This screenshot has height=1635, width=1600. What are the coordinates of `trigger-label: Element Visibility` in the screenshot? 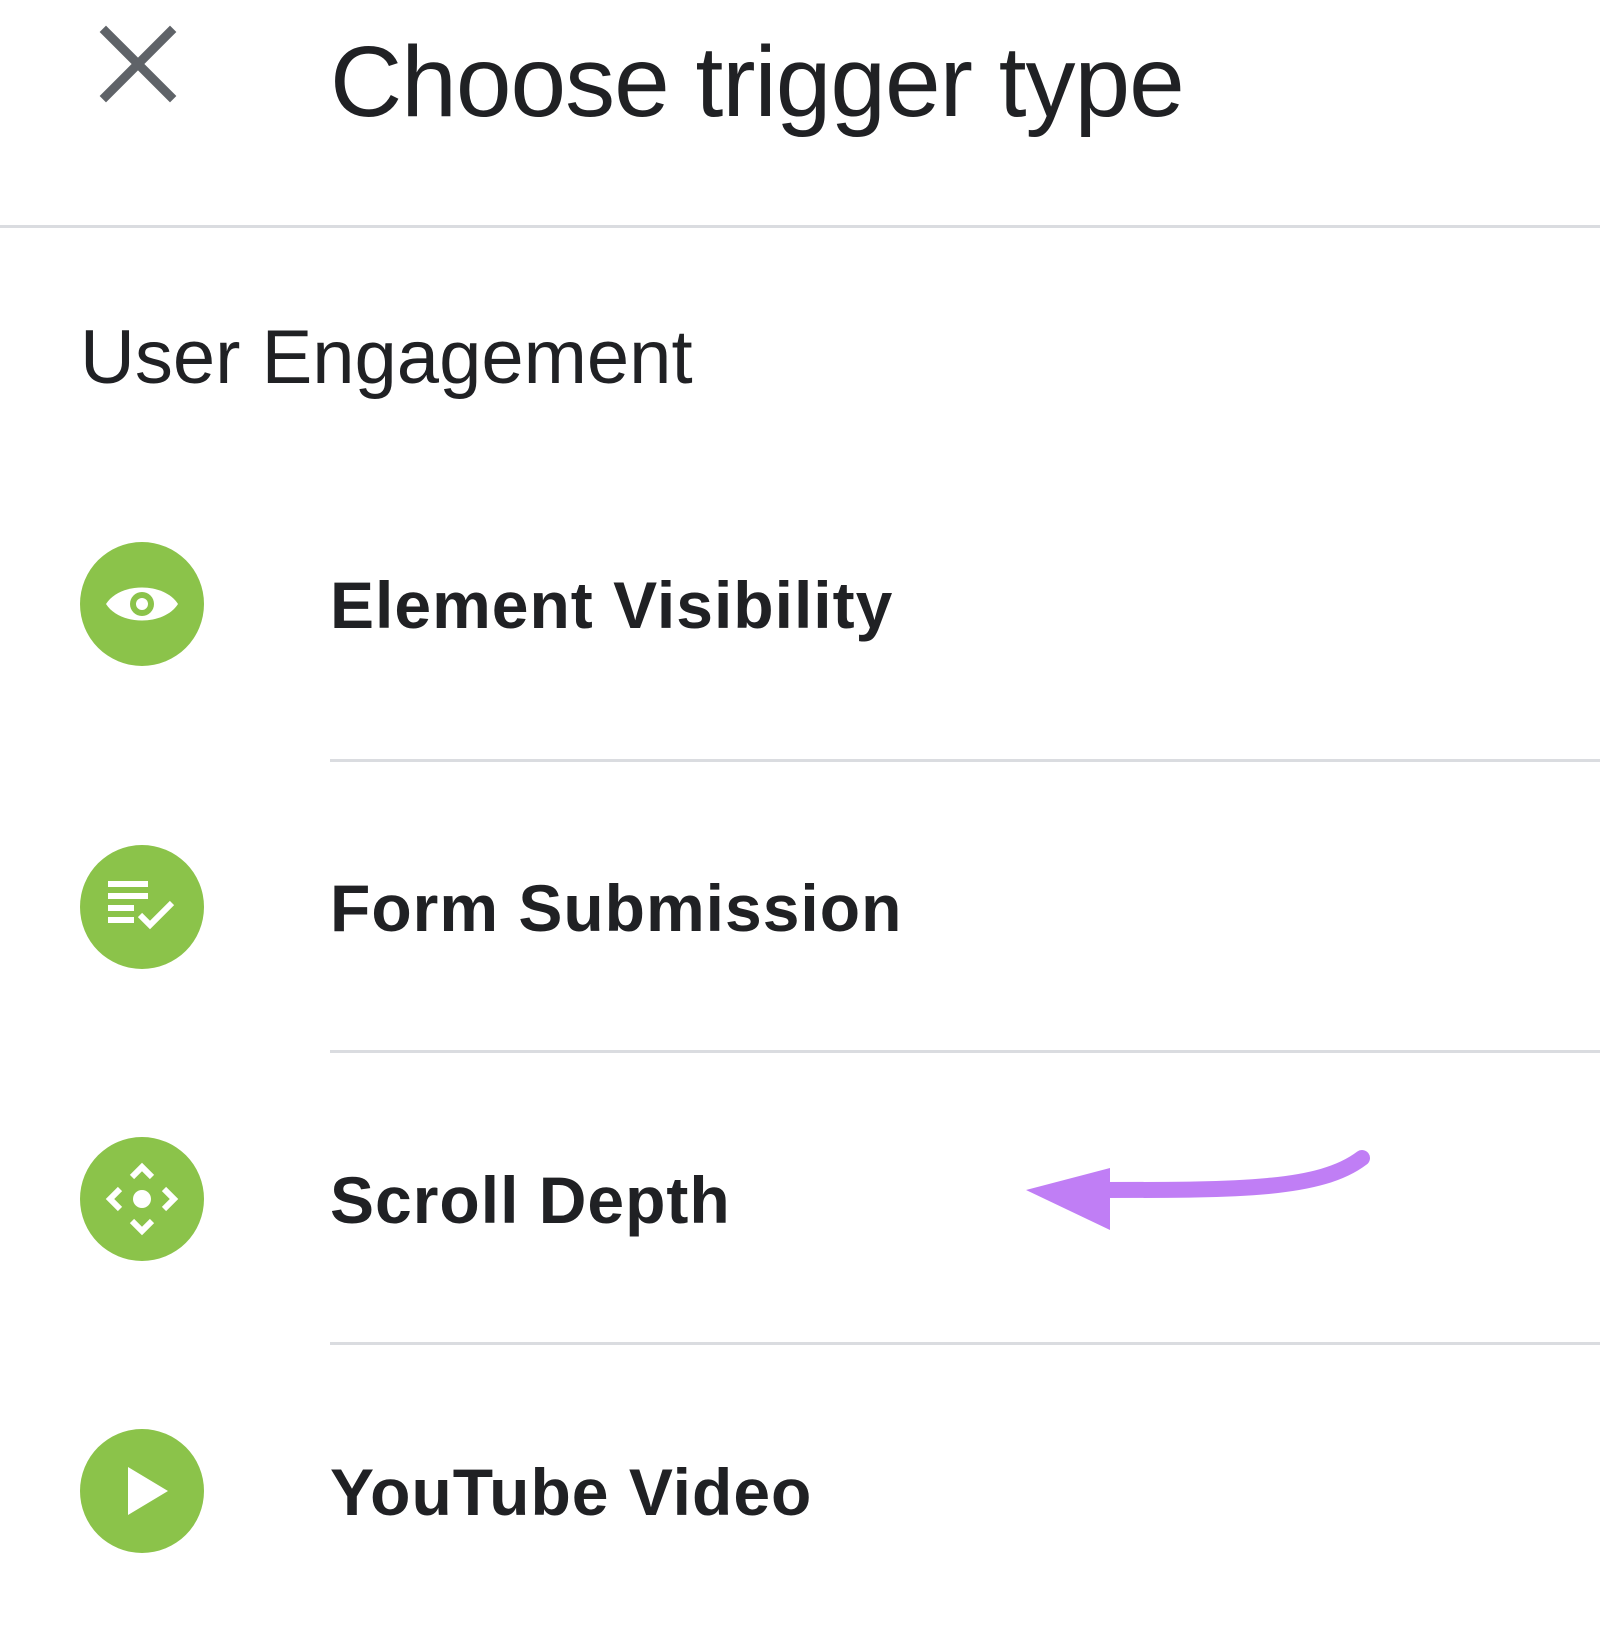 It's located at (612, 605).